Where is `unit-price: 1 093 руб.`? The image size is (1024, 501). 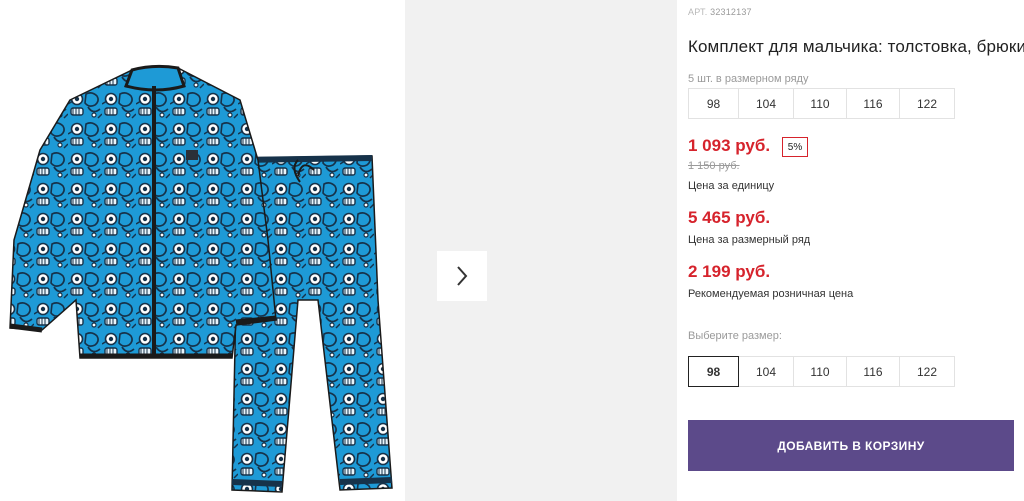 unit-price: 1 093 руб. is located at coordinates (729, 145).